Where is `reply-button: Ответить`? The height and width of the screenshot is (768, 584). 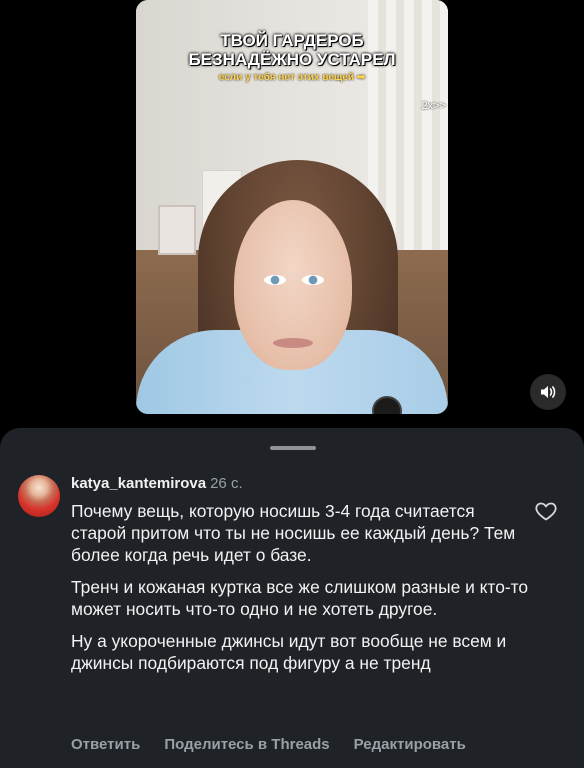
reply-button: Ответить is located at coordinates (105, 744).